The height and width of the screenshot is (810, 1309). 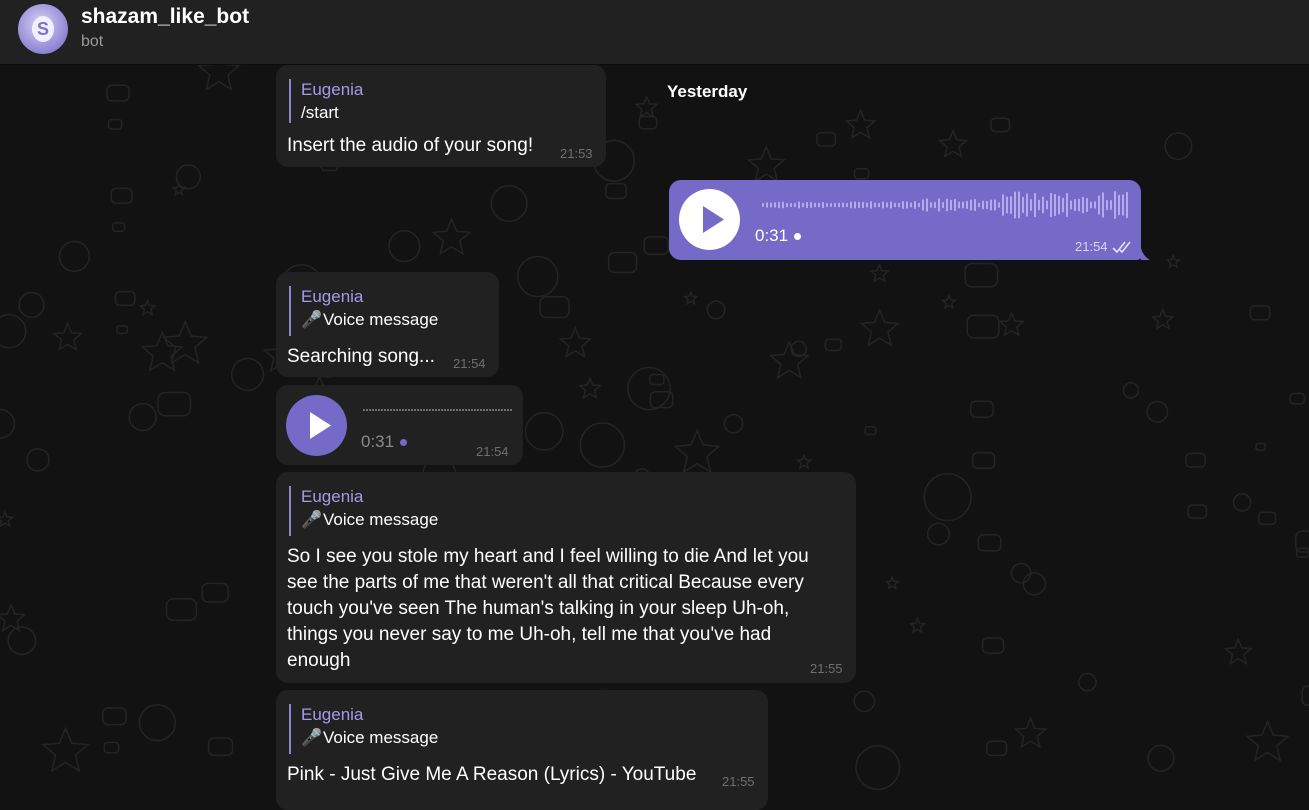 I want to click on read-check-icon, so click(x=1121, y=247).